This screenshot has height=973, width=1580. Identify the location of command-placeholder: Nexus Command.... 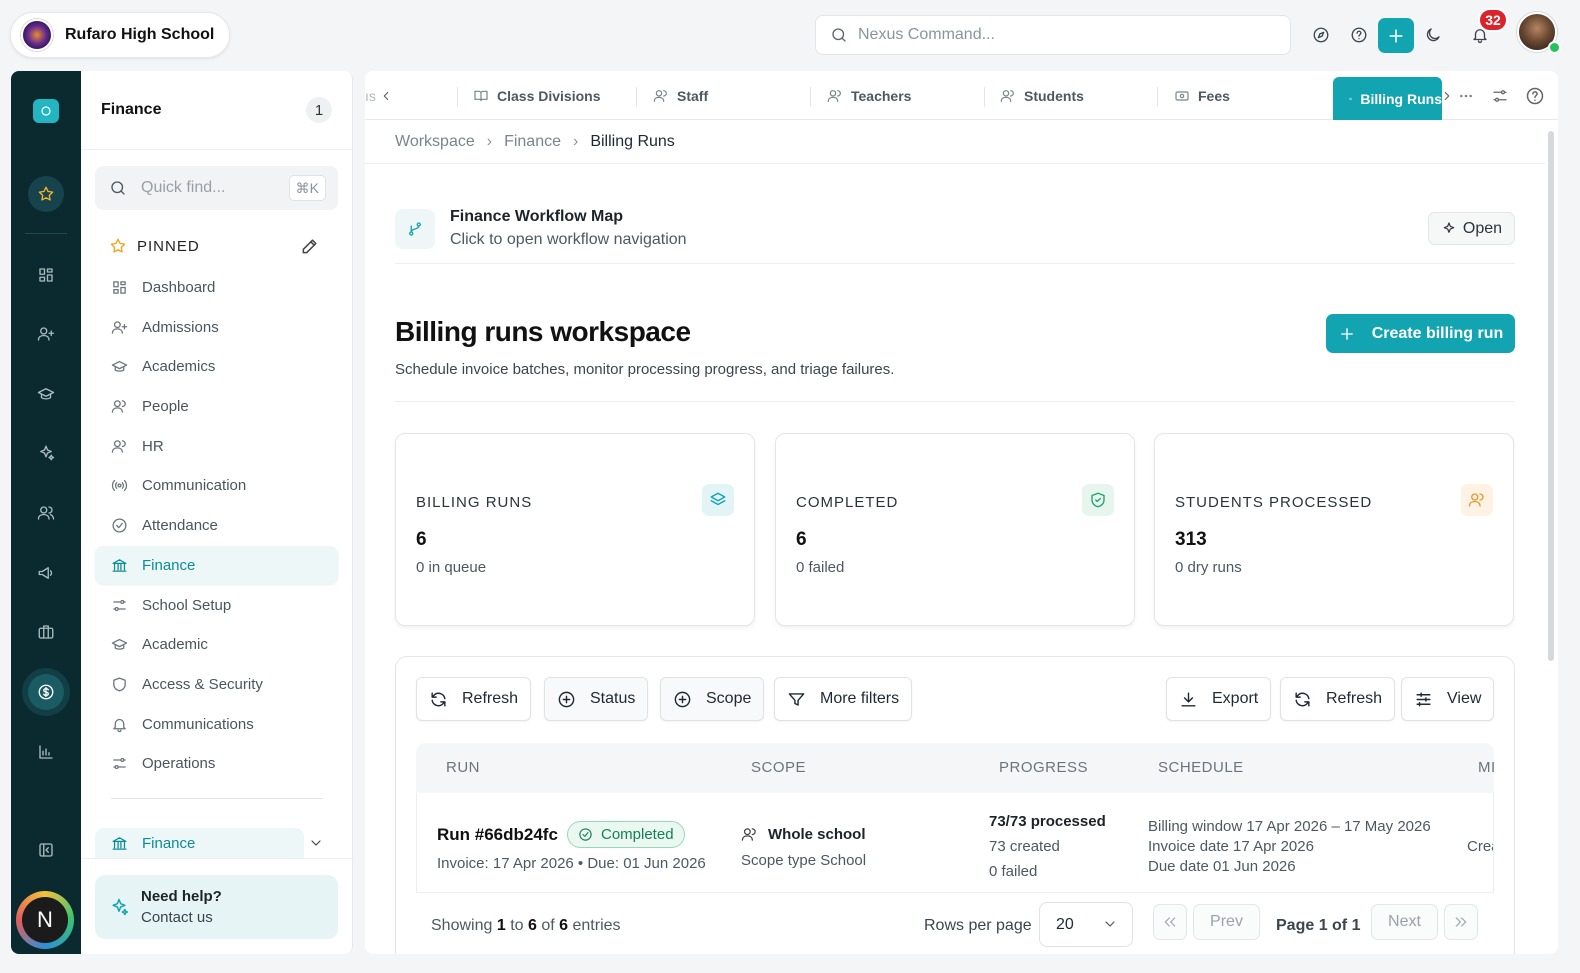
(926, 34).